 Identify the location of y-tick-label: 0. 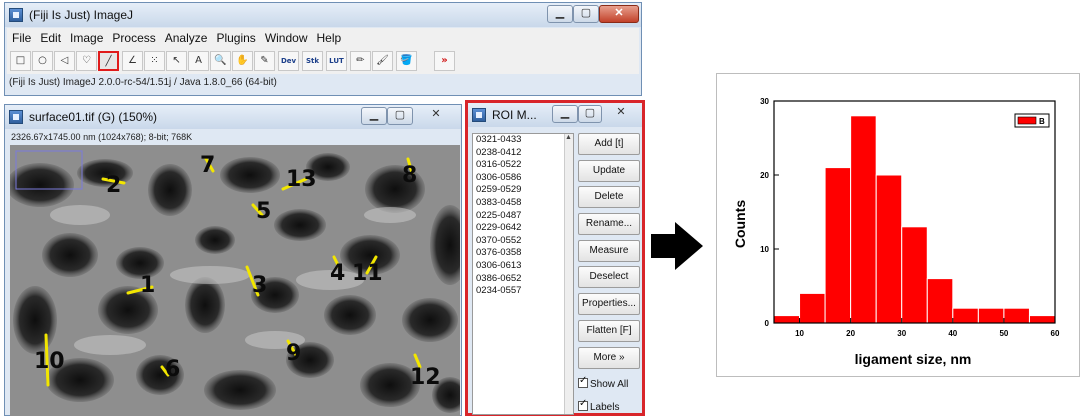
(767, 323).